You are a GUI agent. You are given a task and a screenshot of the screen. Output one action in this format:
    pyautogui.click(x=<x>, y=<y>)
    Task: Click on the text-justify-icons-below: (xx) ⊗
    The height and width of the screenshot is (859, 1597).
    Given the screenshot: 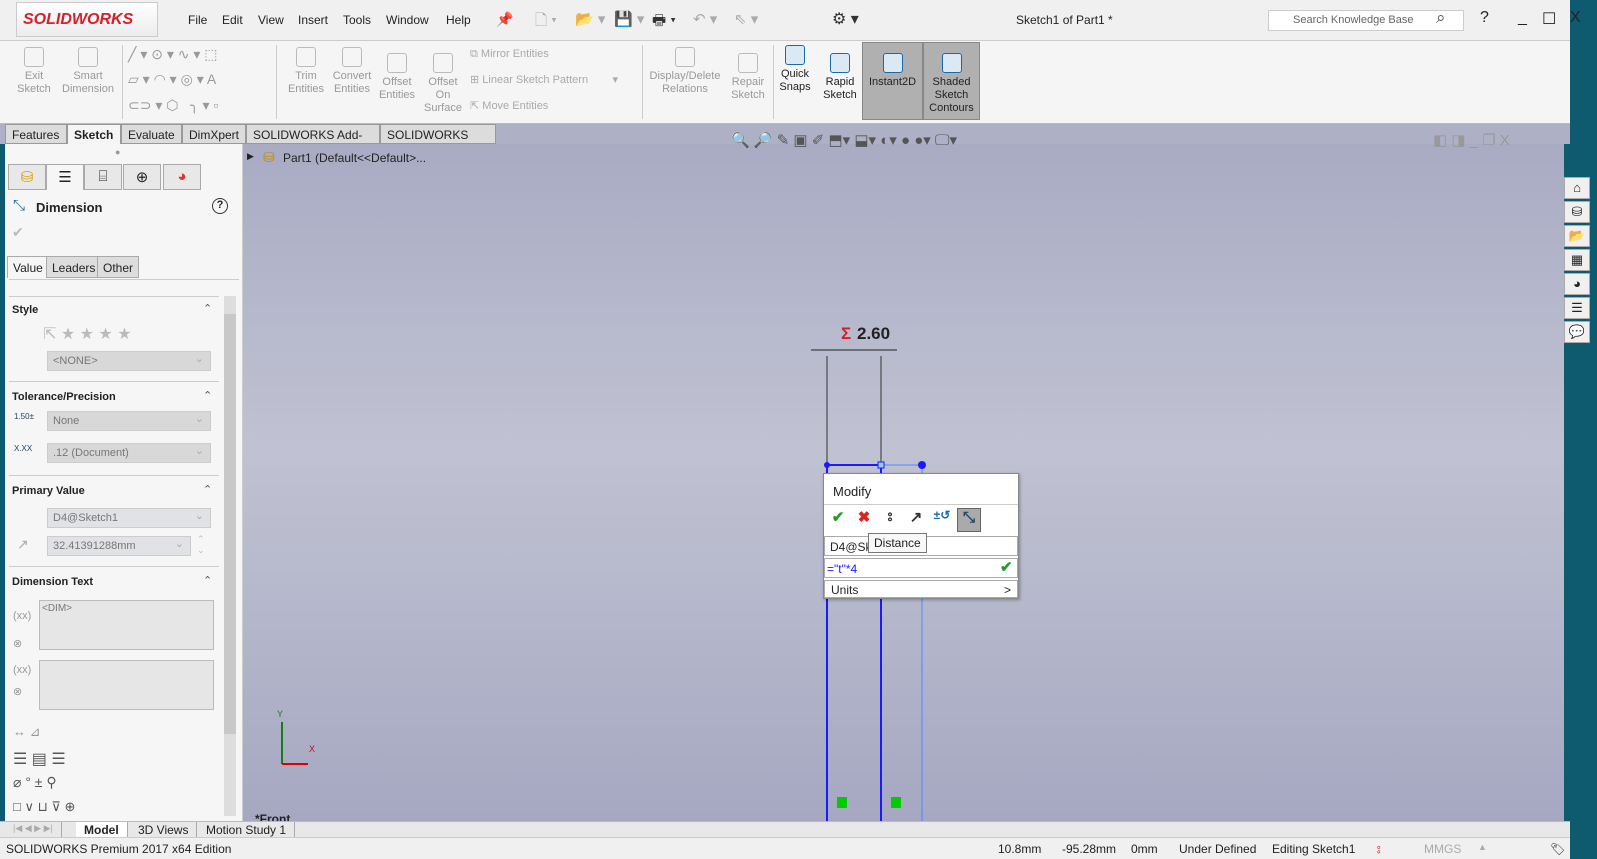 What is the action you would take?
    pyautogui.click(x=22, y=681)
    